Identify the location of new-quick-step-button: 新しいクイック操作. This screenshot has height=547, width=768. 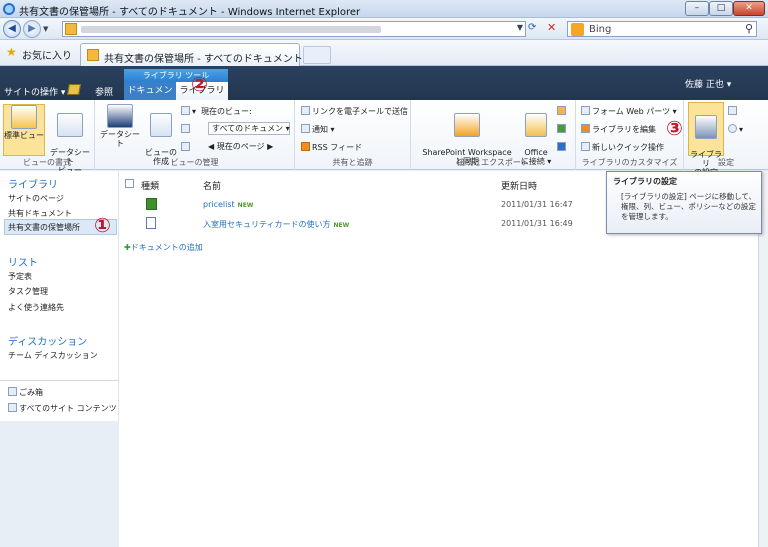
(622, 147).